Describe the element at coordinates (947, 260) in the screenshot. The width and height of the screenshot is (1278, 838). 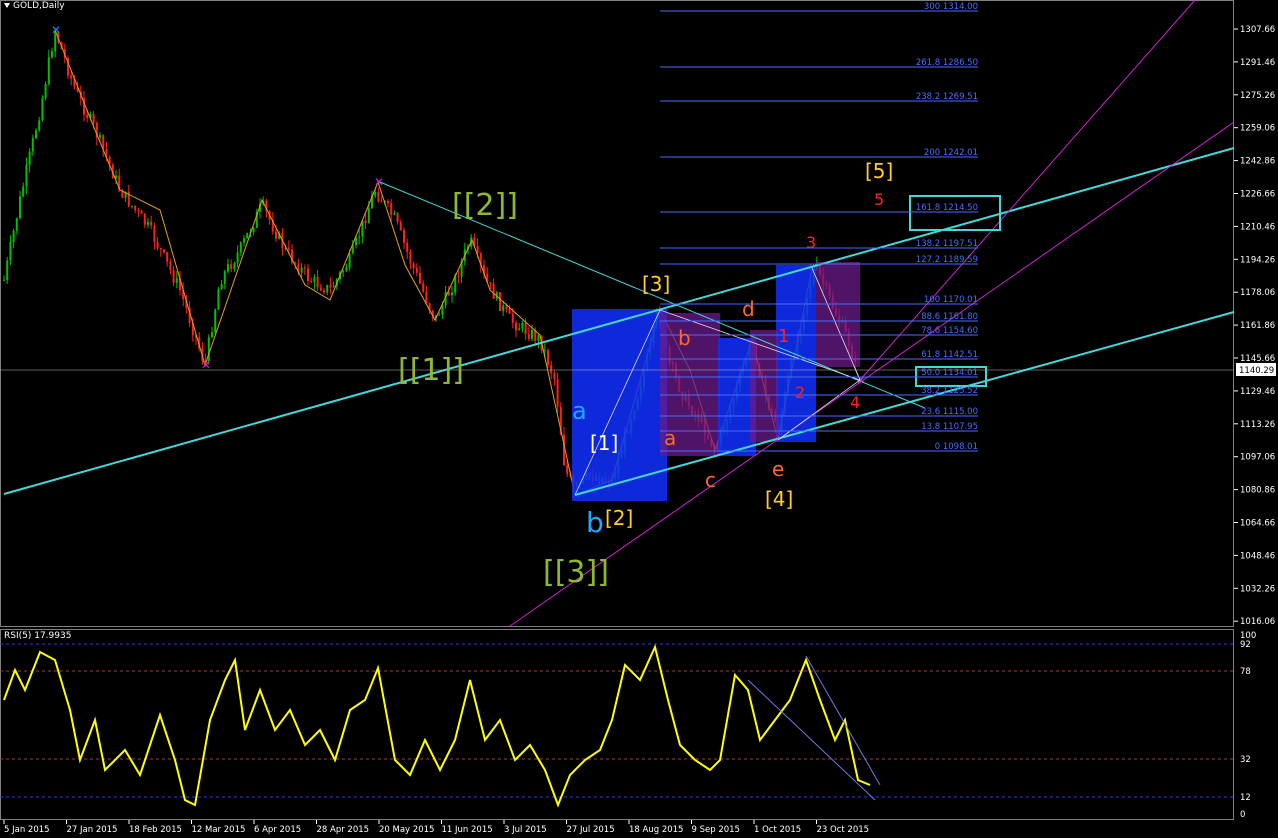
I see `fib-level-label: 127.2 1189.59` at that location.